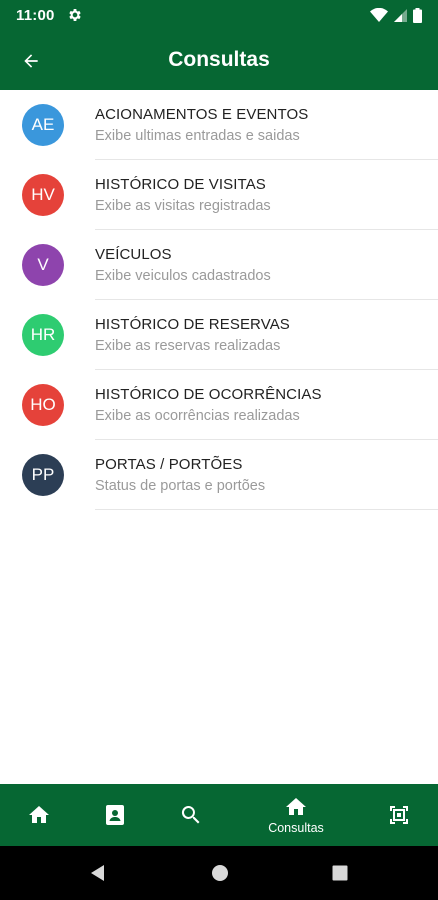 Image resolution: width=438 pixels, height=900 pixels. What do you see at coordinates (266, 509) in the screenshot?
I see `divider` at bounding box center [266, 509].